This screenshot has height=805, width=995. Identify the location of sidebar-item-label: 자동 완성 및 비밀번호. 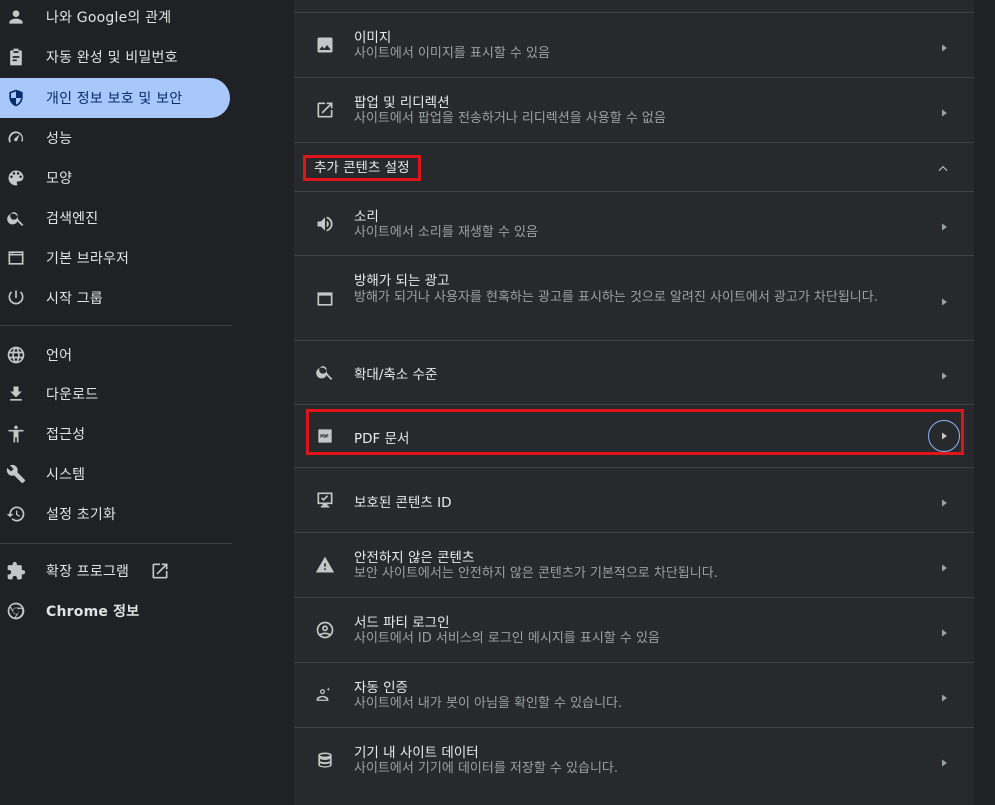
(112, 58).